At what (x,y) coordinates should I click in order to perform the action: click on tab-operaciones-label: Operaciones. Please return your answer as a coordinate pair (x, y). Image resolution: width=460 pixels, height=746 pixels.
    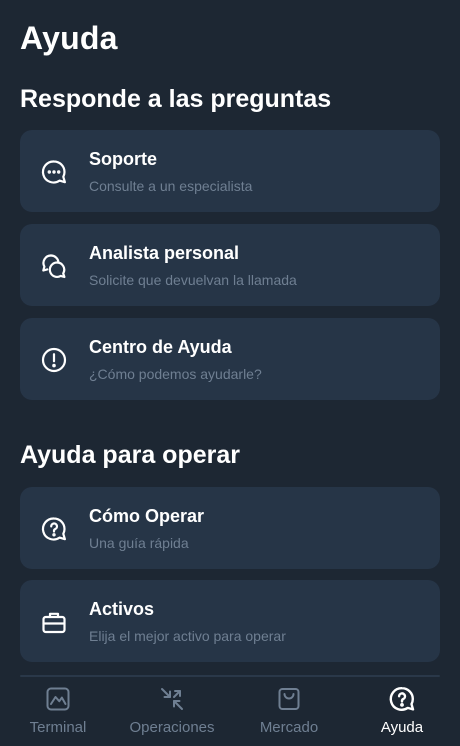
    Looking at the image, I should click on (172, 727).